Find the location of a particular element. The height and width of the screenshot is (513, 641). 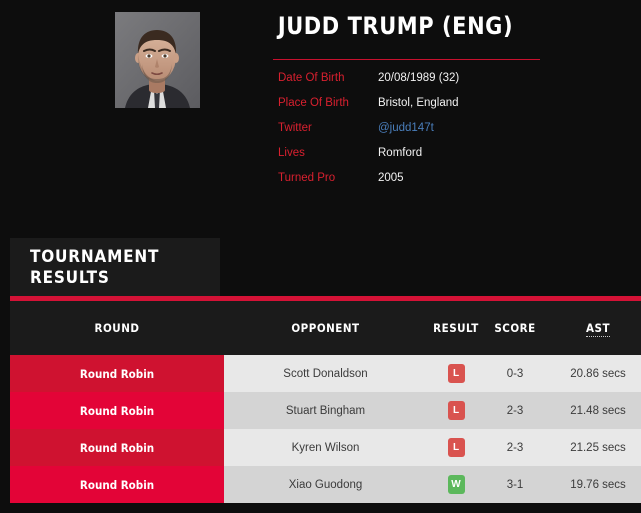

section-title: TOURNAMENT RESULTS is located at coordinates (95, 267).